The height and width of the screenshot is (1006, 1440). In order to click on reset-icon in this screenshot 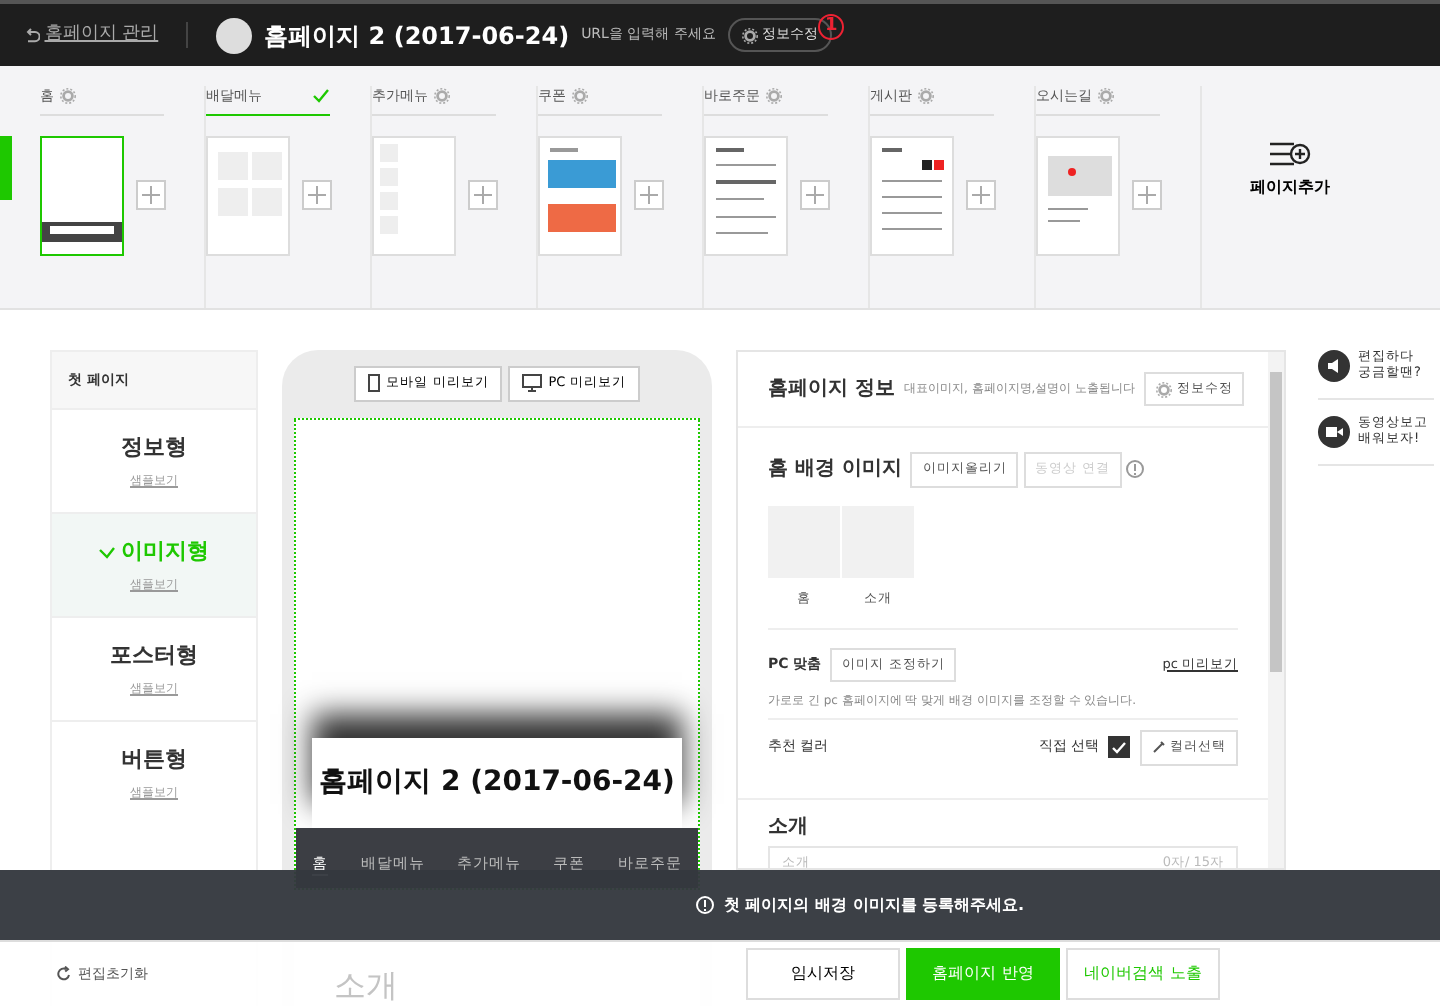, I will do `click(64, 974)`.